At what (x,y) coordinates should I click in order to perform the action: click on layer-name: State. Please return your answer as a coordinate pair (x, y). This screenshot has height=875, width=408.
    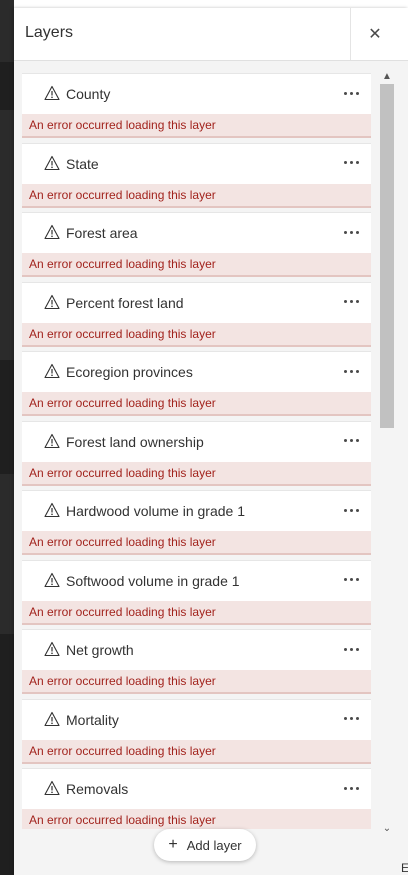
    Looking at the image, I should click on (82, 163).